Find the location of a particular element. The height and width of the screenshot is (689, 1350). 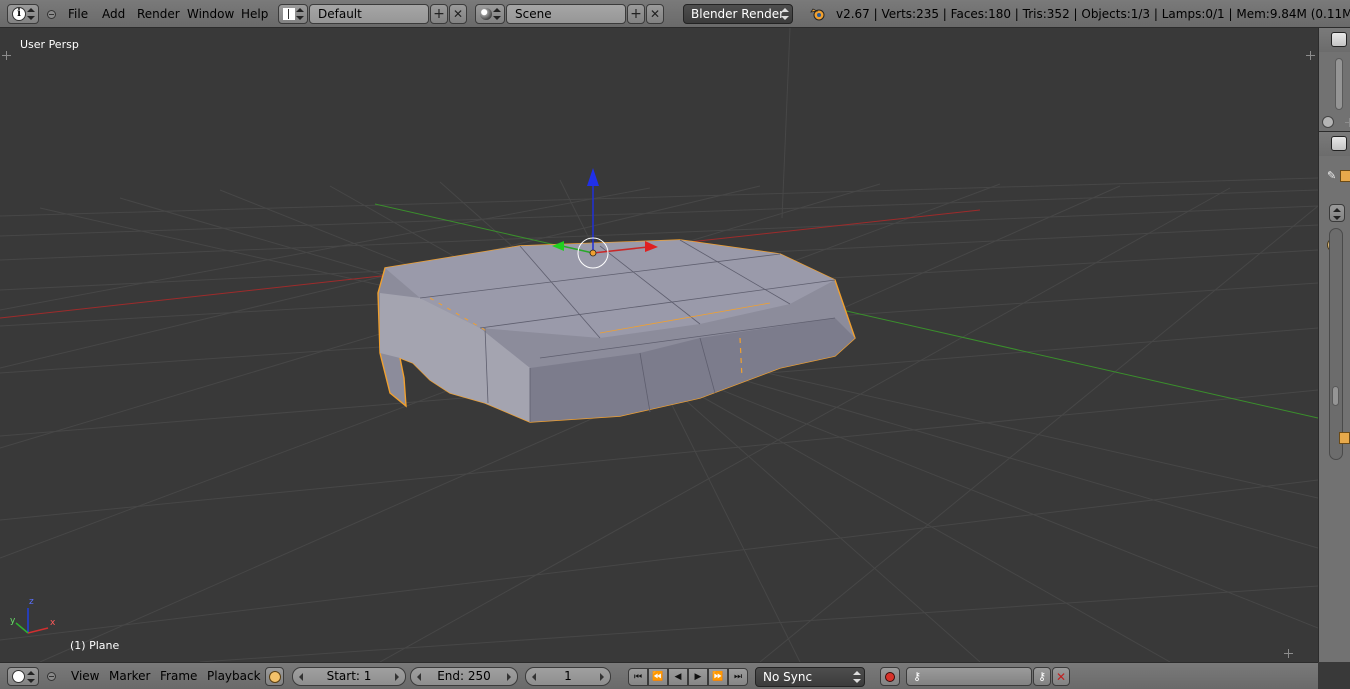

keying-set-field: ⚷ is located at coordinates (969, 676).